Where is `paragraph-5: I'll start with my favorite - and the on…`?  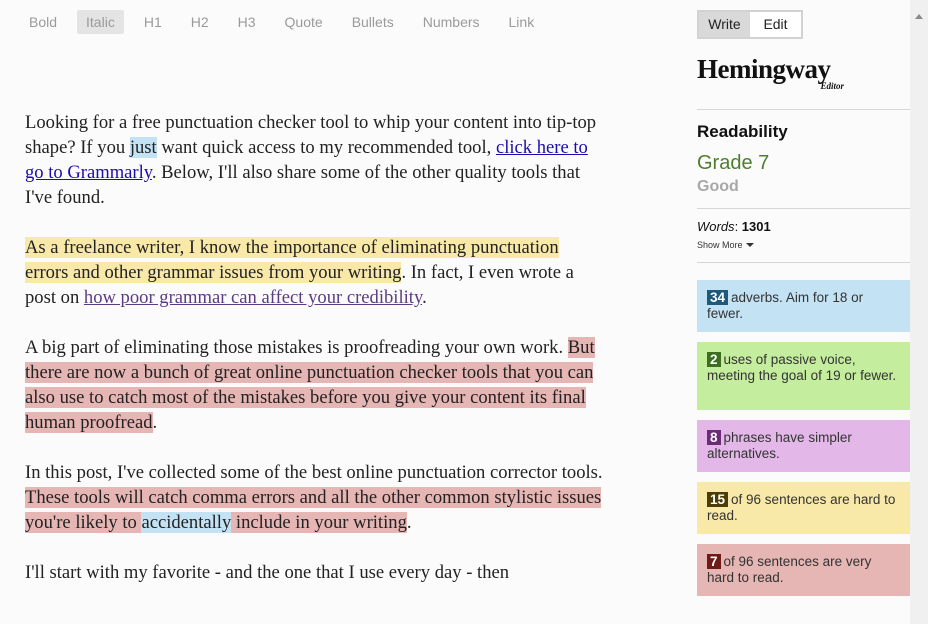 paragraph-5: I'll start with my favorite - and the on… is located at coordinates (315, 572).